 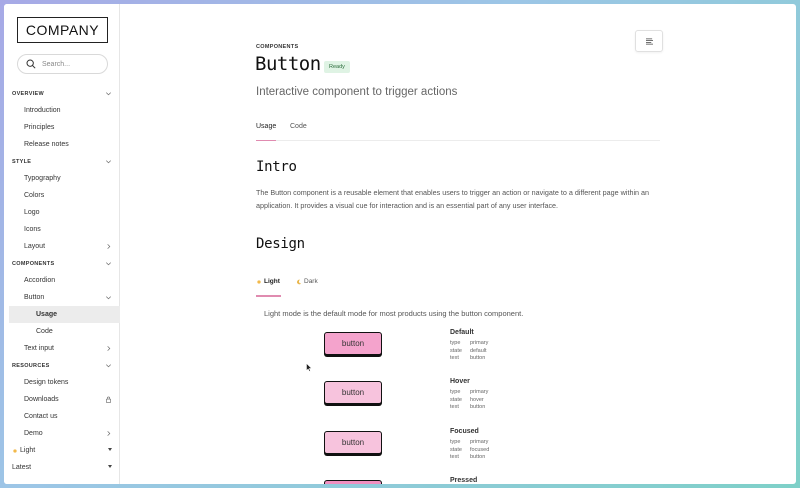 I want to click on state-name: Pressed, so click(x=464, y=480).